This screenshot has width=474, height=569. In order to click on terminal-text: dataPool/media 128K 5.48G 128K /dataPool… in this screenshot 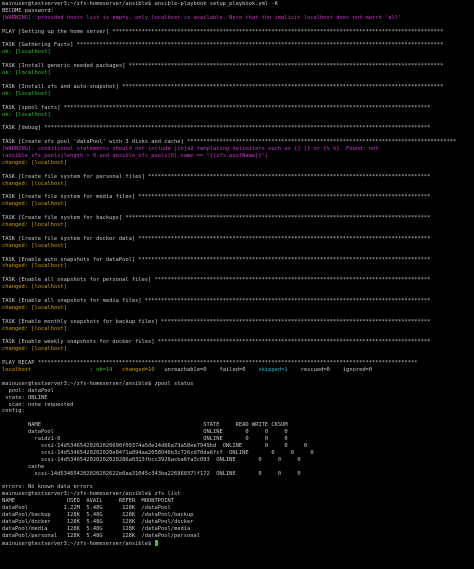, I will do `click(96, 528)`.